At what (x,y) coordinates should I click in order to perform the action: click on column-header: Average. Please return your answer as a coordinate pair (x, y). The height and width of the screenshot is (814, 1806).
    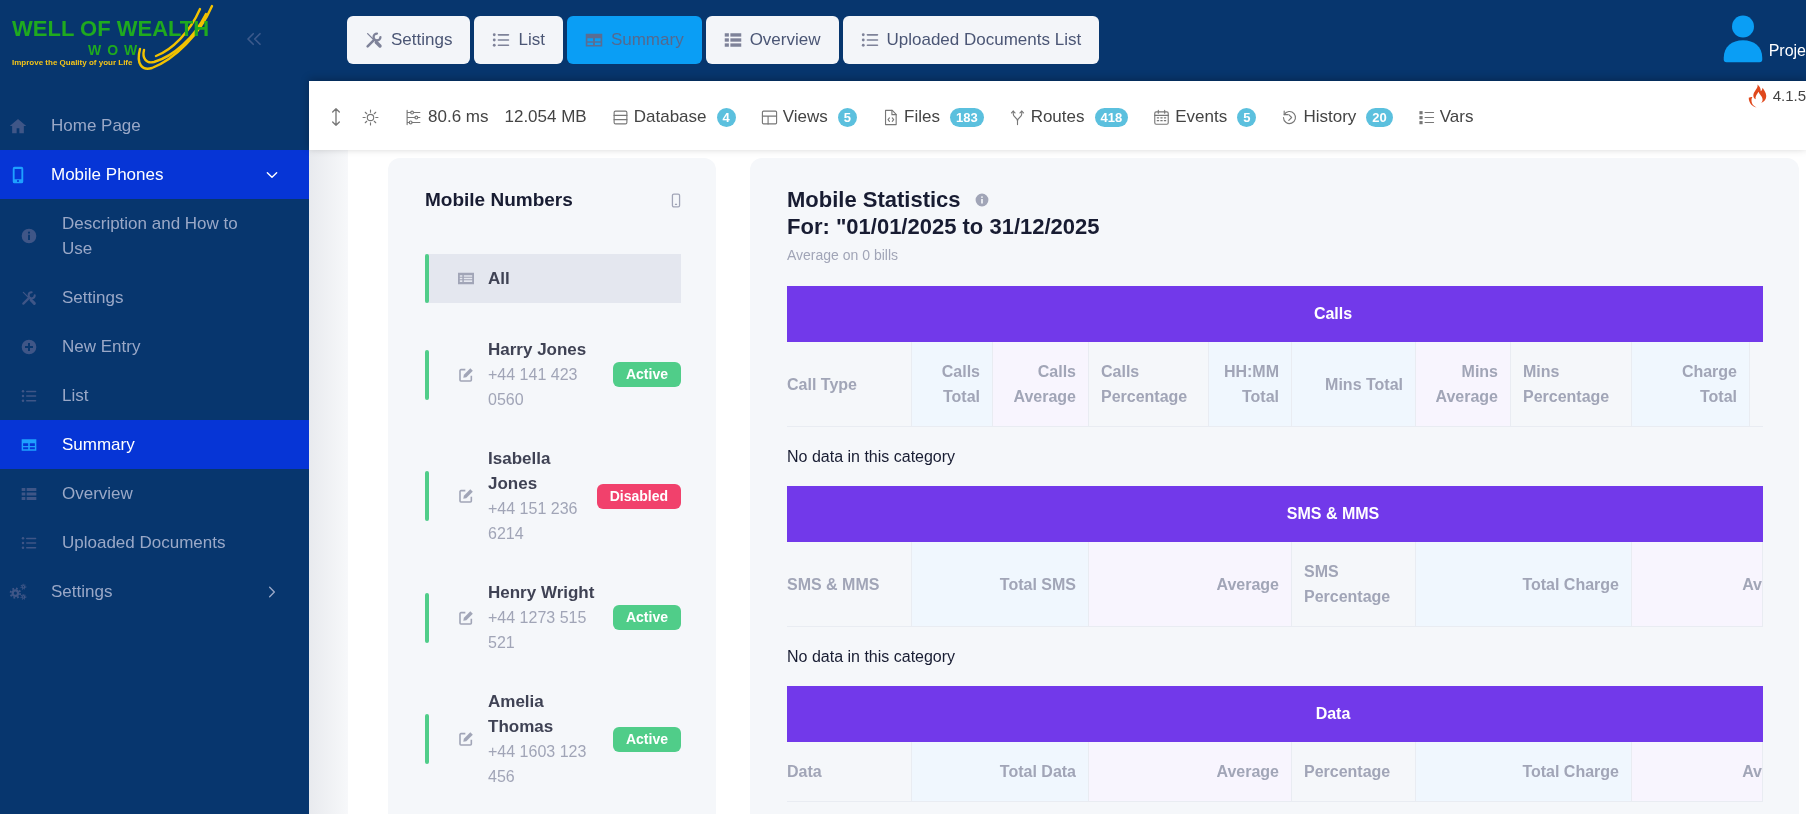
    Looking at the image, I should click on (1190, 771).